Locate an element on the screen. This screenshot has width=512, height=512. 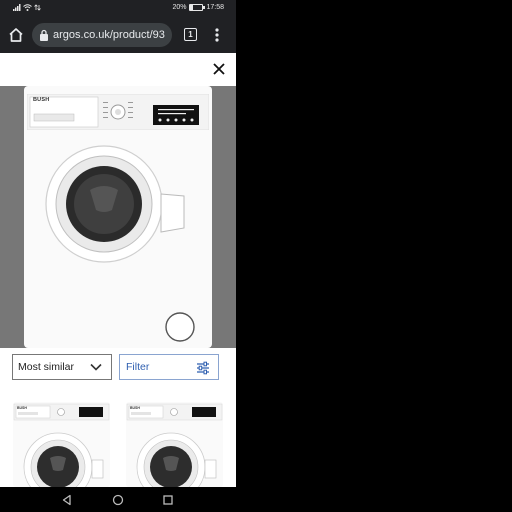
status-left is located at coordinates (27, 7).